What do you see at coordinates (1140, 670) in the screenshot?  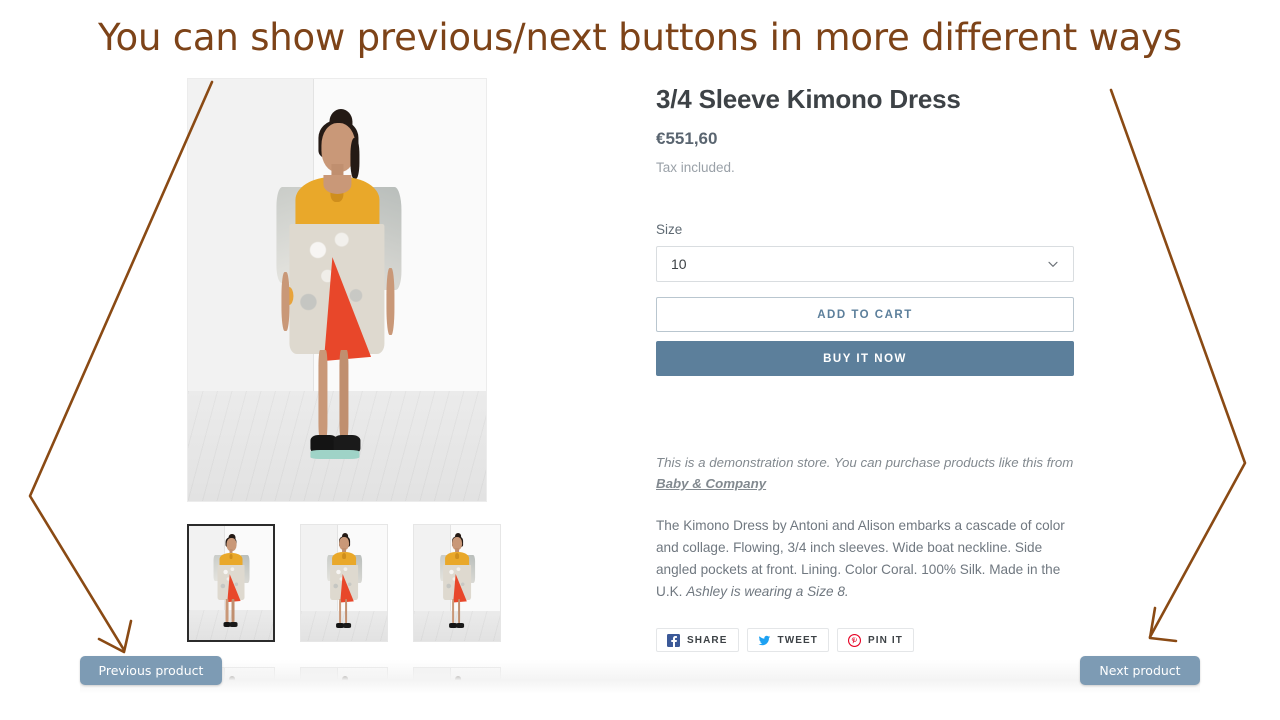 I see `next-product-button: Next product` at bounding box center [1140, 670].